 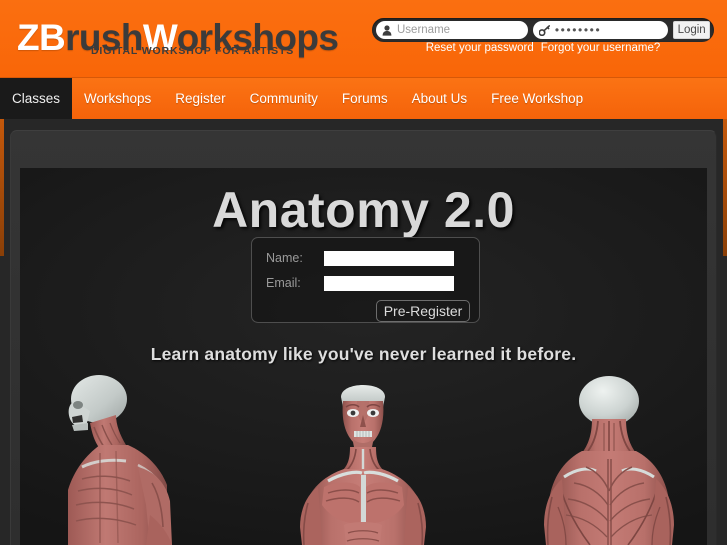 What do you see at coordinates (363, 210) in the screenshot?
I see `page-title: Anatomy 2.0` at bounding box center [363, 210].